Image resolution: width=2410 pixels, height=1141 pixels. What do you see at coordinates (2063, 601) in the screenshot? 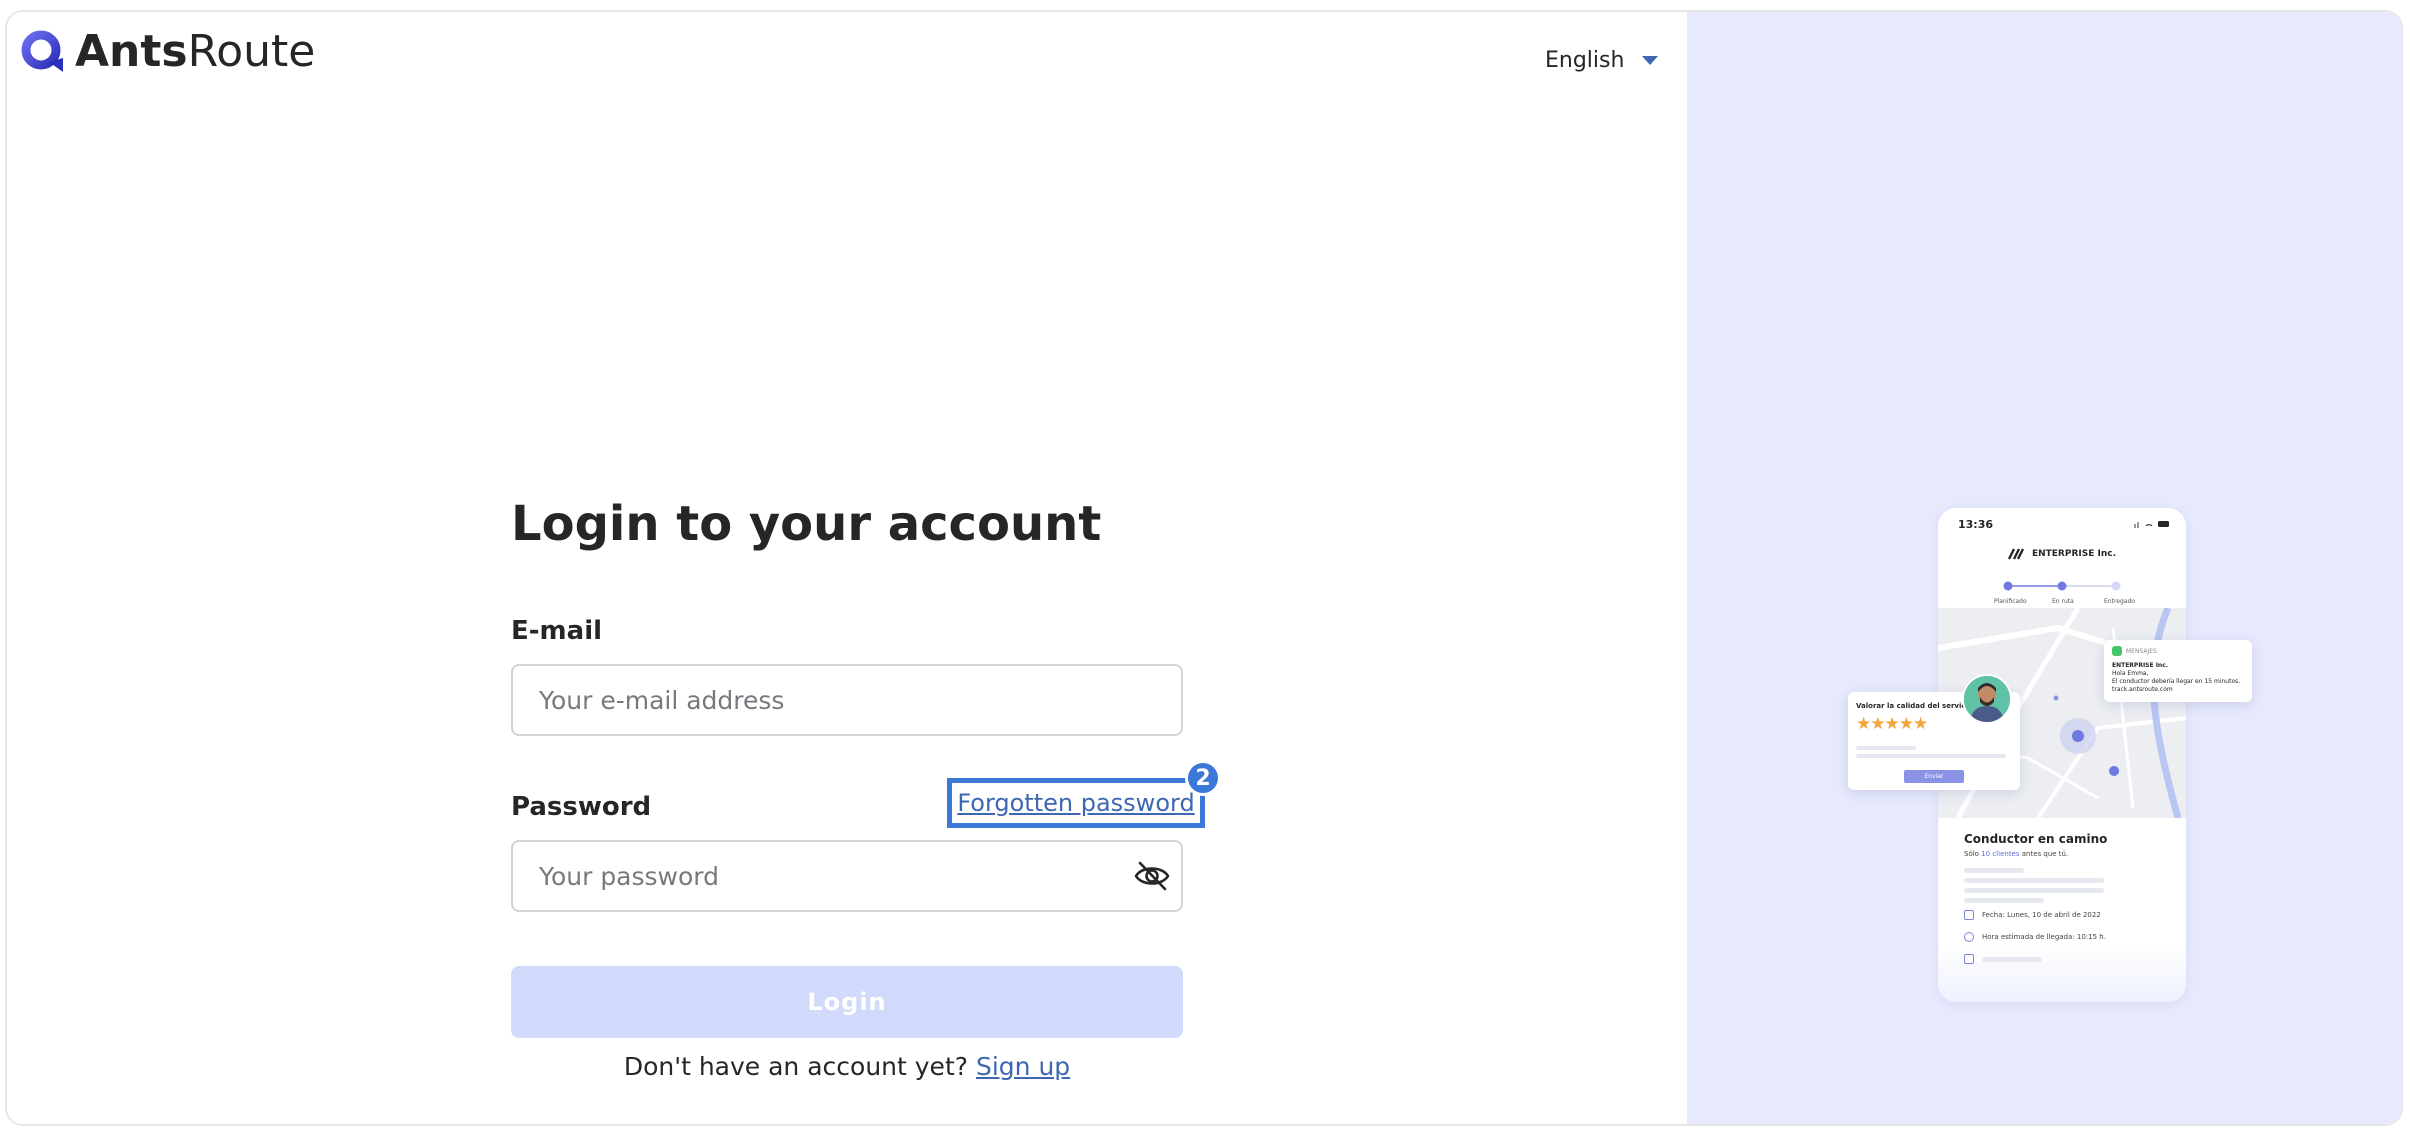
I see `step-label-2: En ruta` at bounding box center [2063, 601].